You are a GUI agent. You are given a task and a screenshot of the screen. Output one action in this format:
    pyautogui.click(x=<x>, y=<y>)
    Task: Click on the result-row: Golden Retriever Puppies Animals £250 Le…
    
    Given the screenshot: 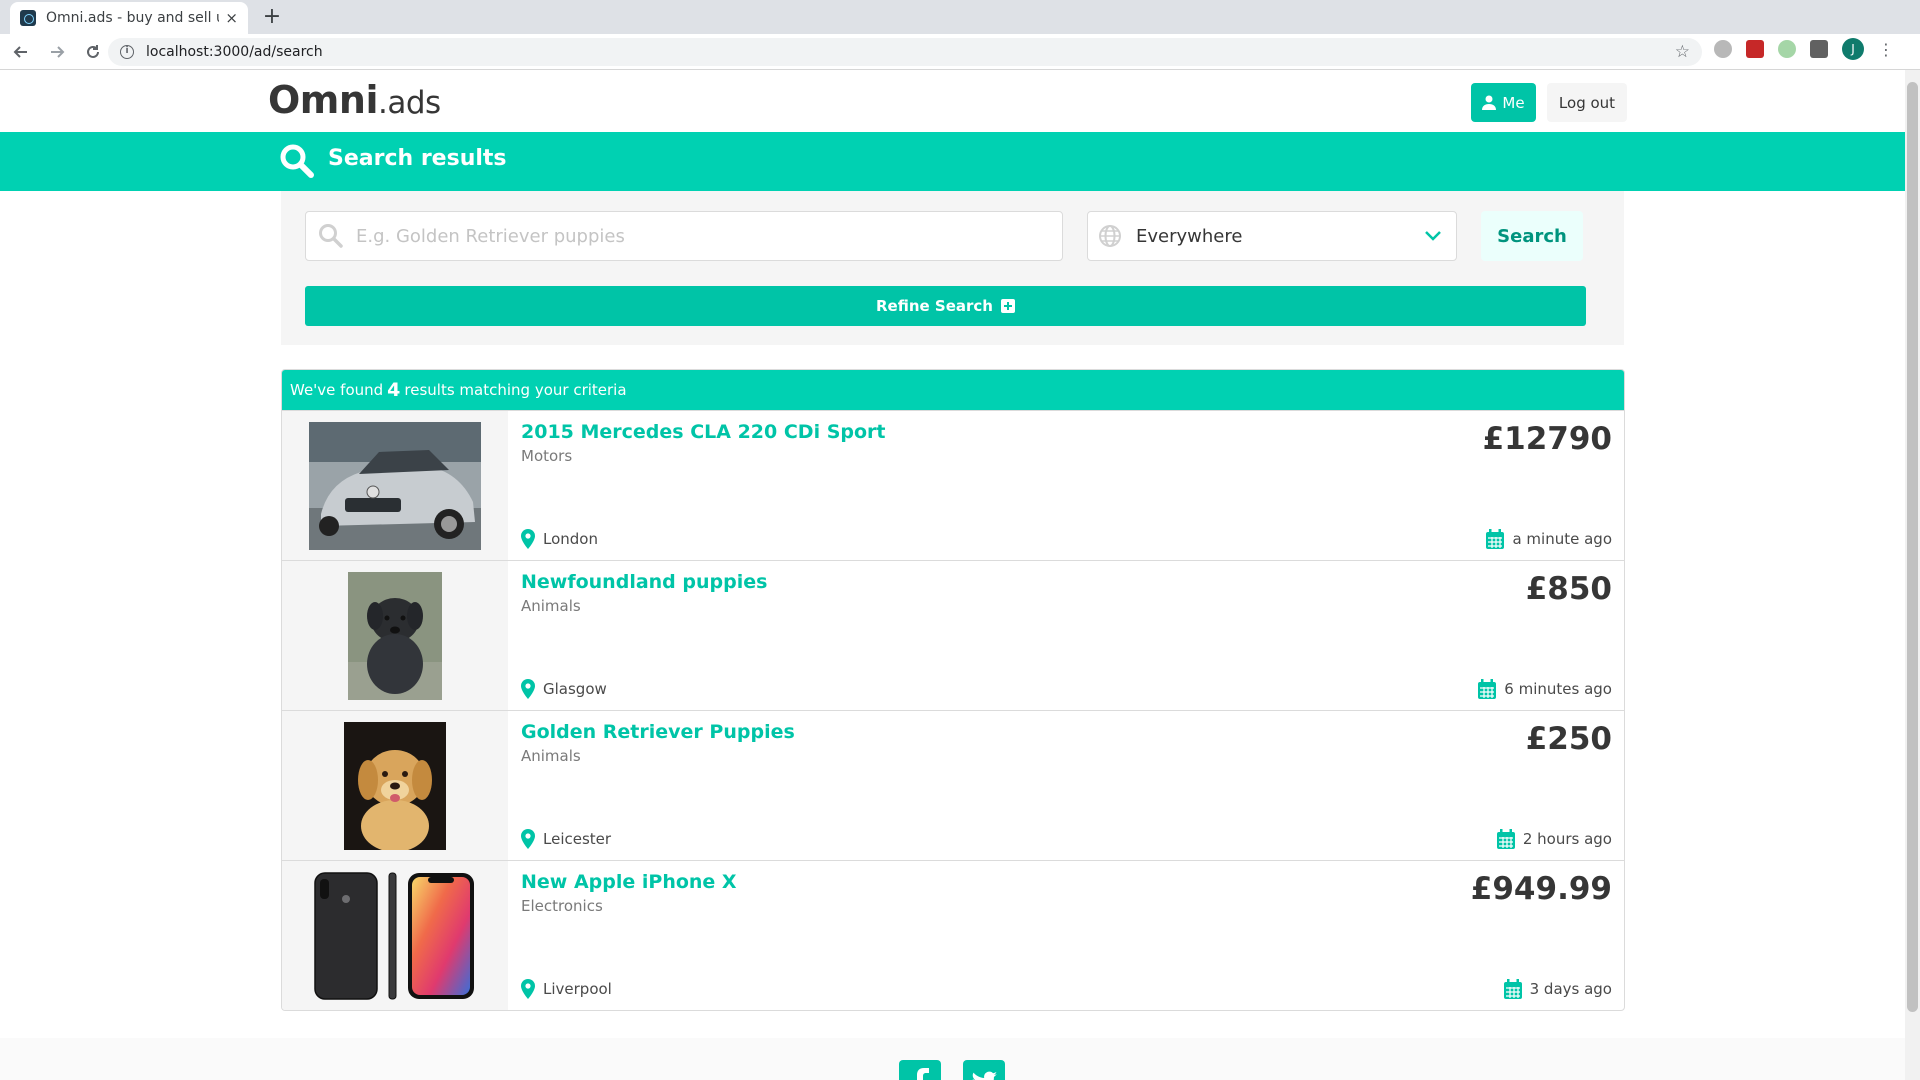 What is the action you would take?
    pyautogui.click(x=953, y=785)
    